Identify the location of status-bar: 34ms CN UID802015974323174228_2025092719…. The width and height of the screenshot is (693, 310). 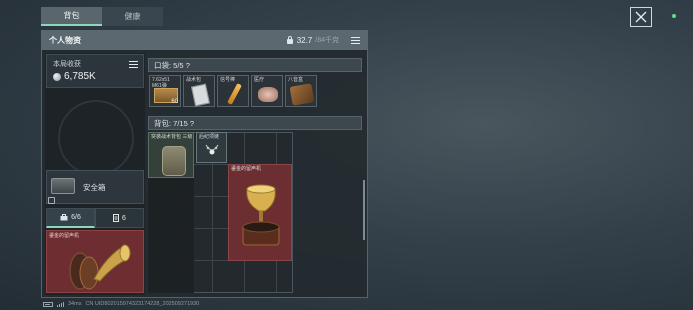
(121, 304).